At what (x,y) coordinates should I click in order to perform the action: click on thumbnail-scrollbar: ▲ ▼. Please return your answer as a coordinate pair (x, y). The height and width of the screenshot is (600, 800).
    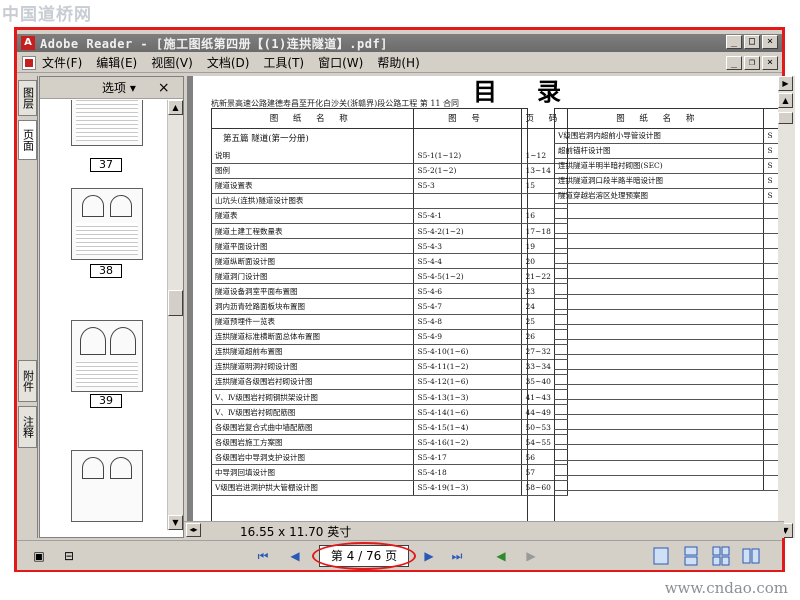
    Looking at the image, I should click on (175, 315).